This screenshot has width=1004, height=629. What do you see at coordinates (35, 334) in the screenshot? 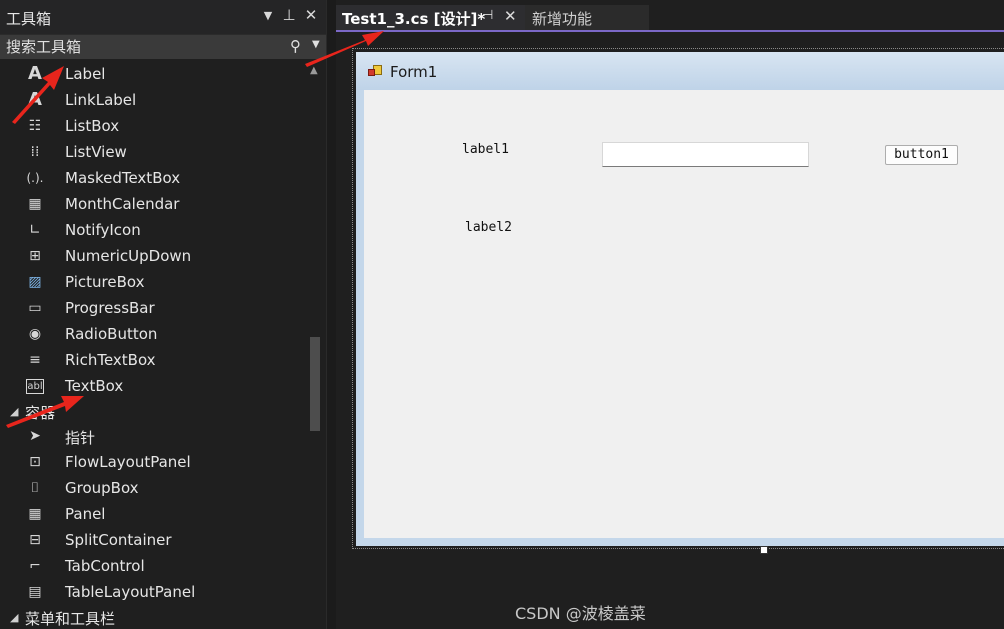
I see `radiobutton-icon: ◉` at bounding box center [35, 334].